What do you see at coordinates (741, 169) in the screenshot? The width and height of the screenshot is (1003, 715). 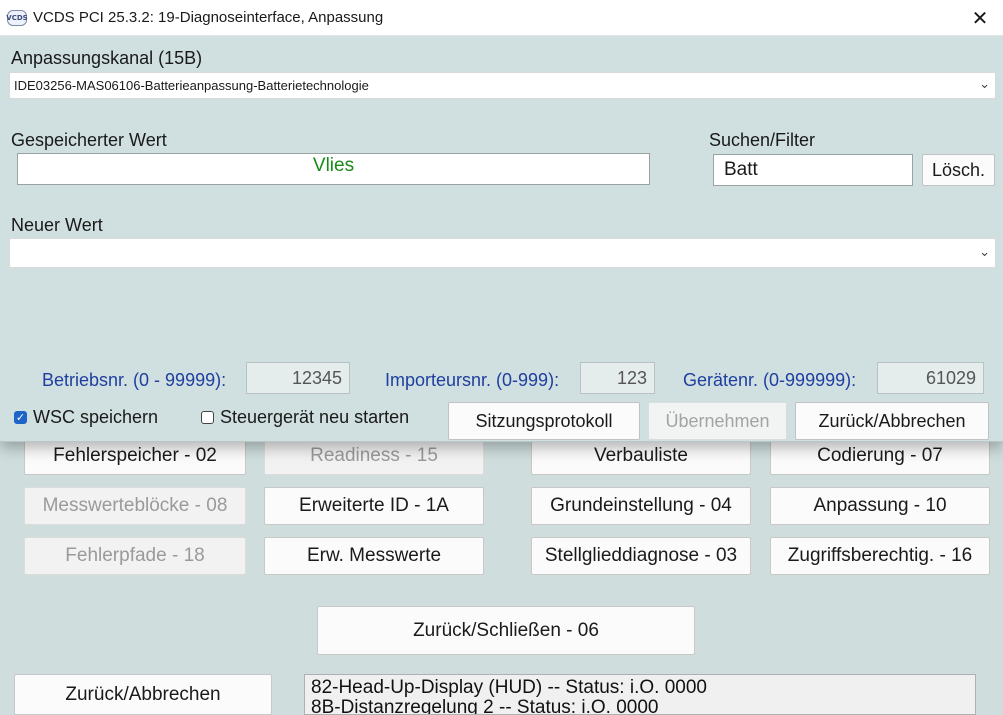 I see `search-filter-value: Batt` at bounding box center [741, 169].